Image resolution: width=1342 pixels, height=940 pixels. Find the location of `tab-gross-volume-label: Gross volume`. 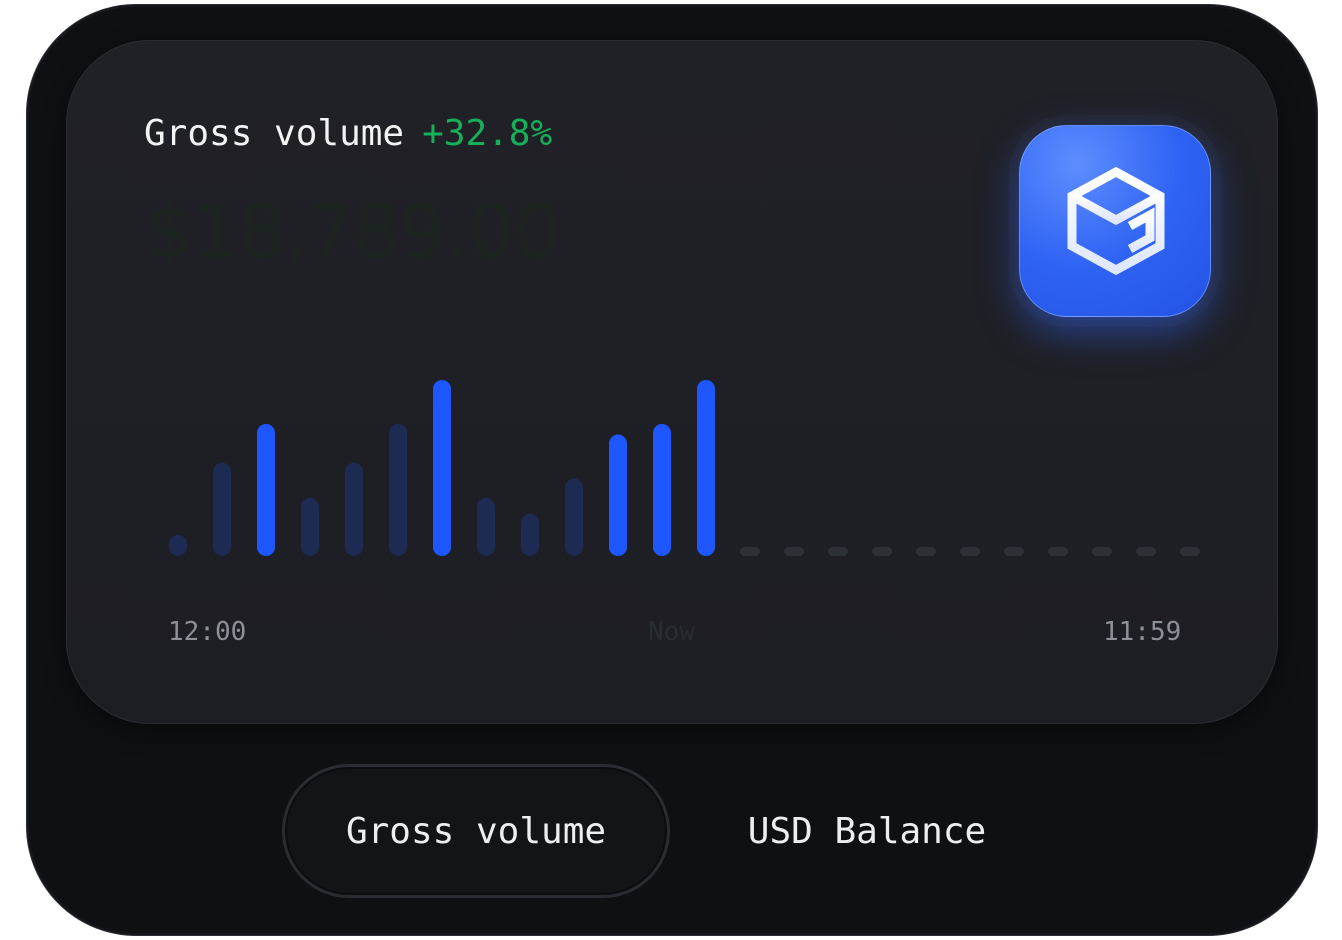

tab-gross-volume-label: Gross volume is located at coordinates (476, 831).